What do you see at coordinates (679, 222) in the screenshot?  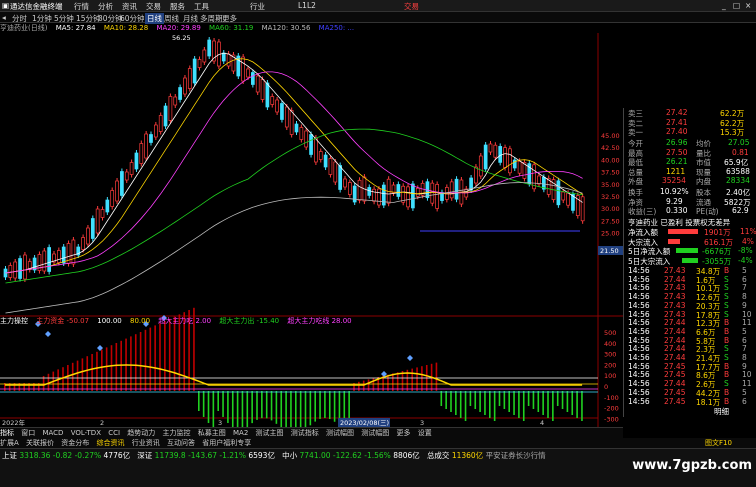 I see `notice-row: 亨迪药业 已盈利 投票权无差异` at bounding box center [679, 222].